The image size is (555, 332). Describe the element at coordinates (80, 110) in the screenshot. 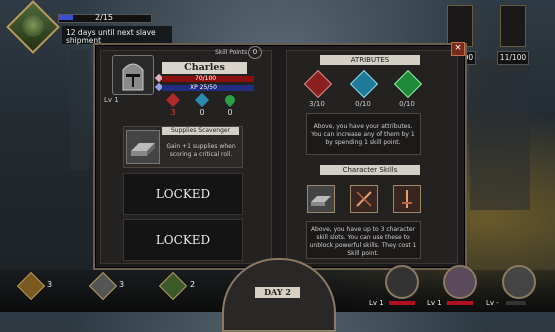

I see `background-tower-left` at that location.